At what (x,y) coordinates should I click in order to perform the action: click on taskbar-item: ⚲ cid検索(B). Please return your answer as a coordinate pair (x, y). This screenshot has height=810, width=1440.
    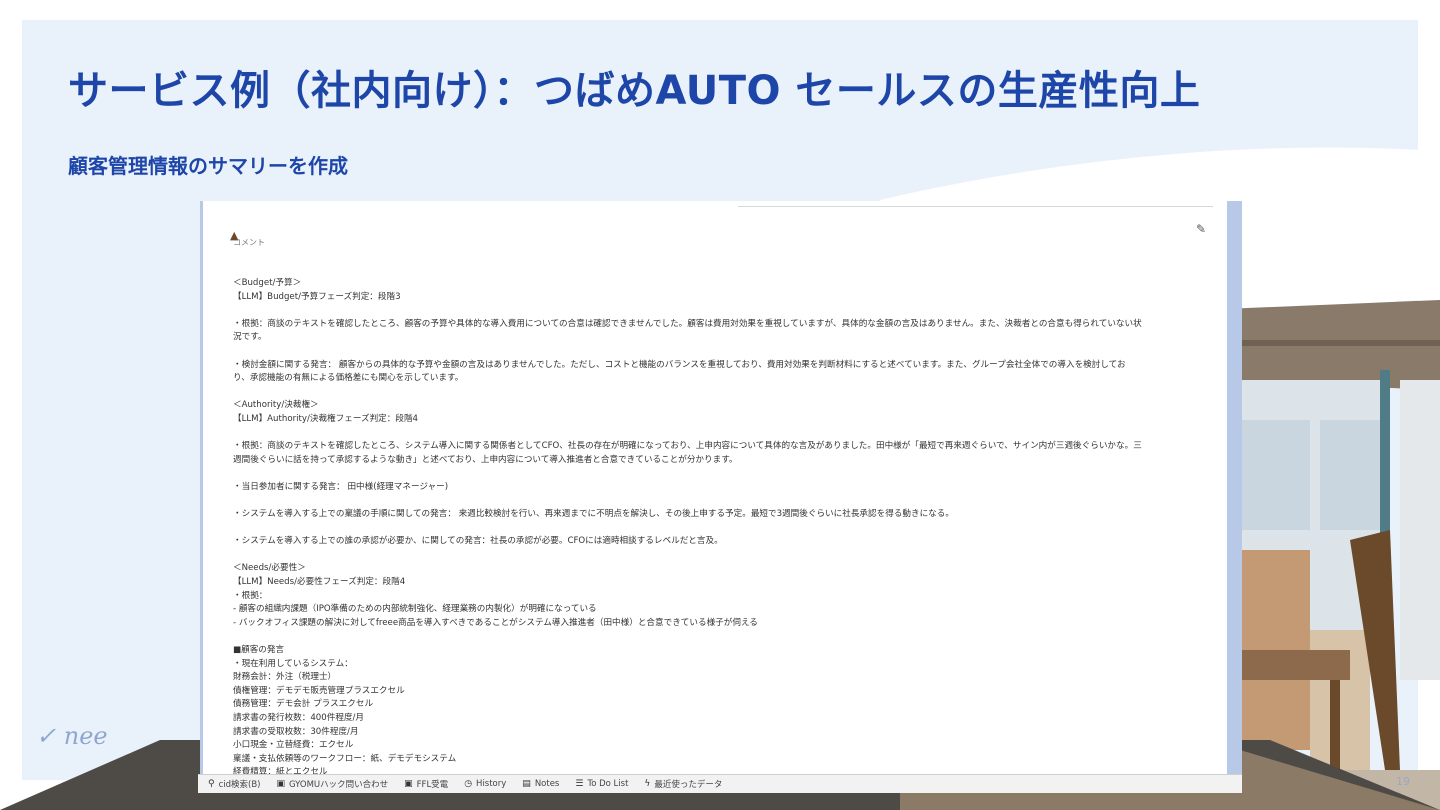
    Looking at the image, I should click on (234, 784).